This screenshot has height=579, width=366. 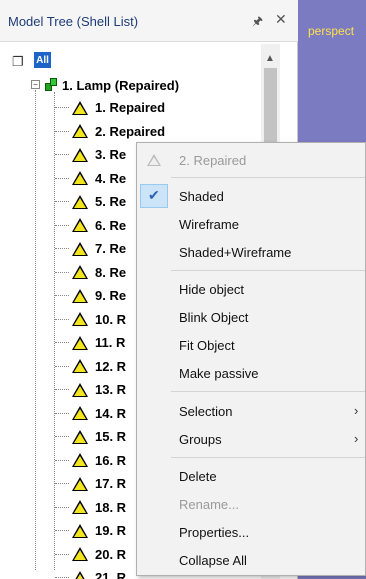 I want to click on check-icon: ✔, so click(x=154, y=196).